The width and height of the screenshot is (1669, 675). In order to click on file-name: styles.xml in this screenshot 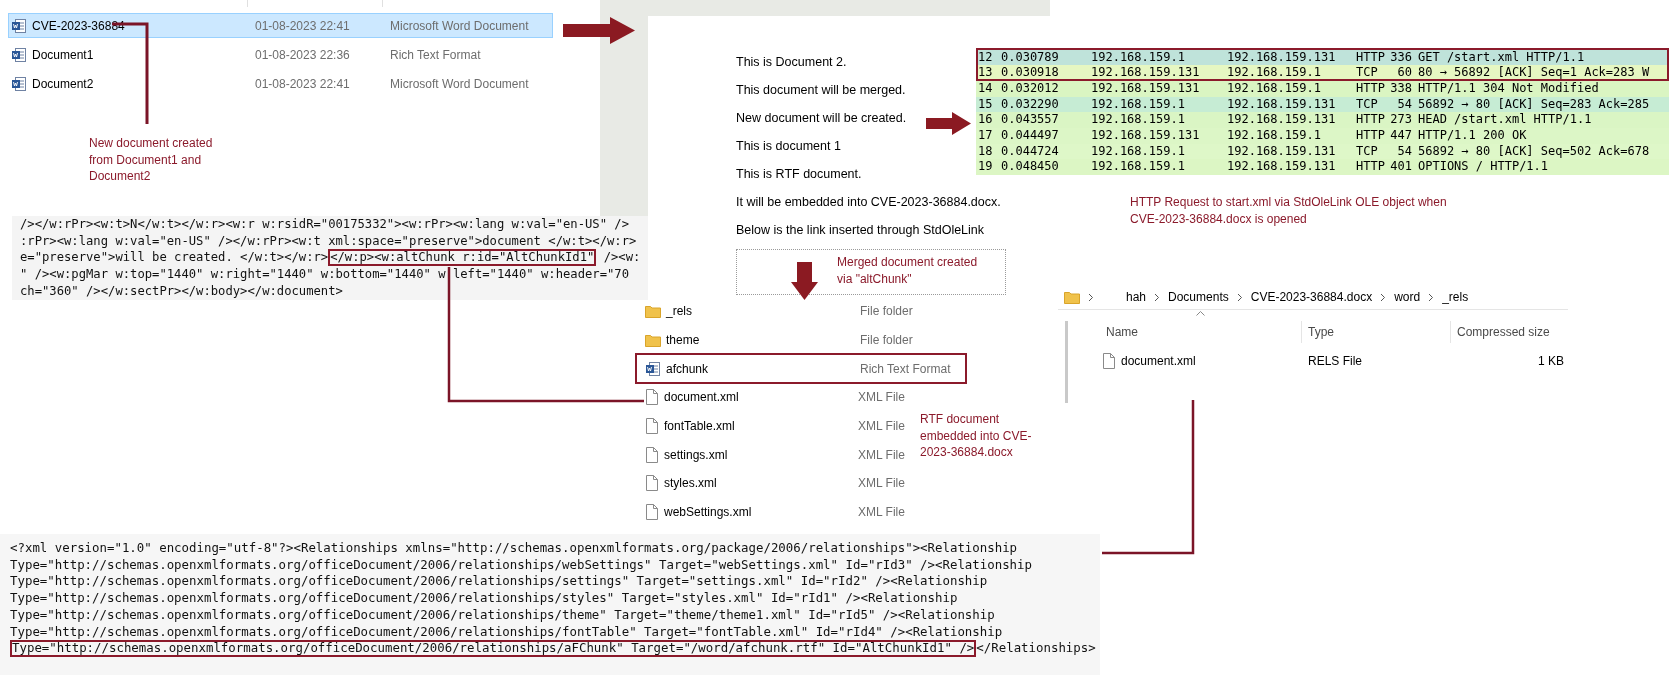, I will do `click(761, 483)`.